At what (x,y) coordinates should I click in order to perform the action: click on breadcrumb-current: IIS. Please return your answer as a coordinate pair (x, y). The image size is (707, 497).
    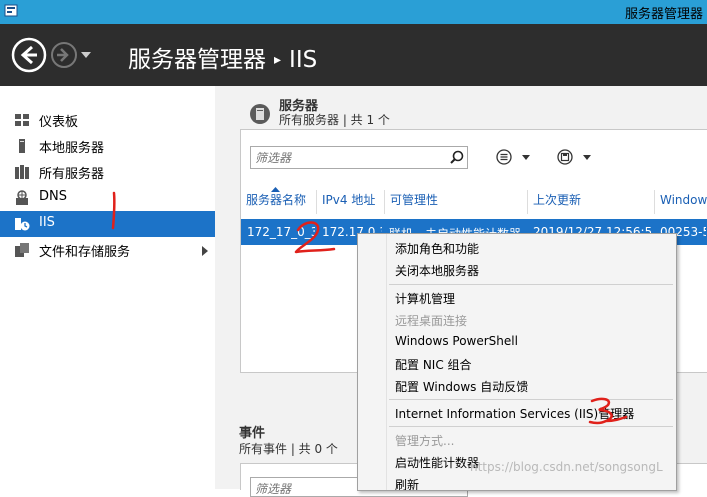
    Looking at the image, I should click on (303, 60).